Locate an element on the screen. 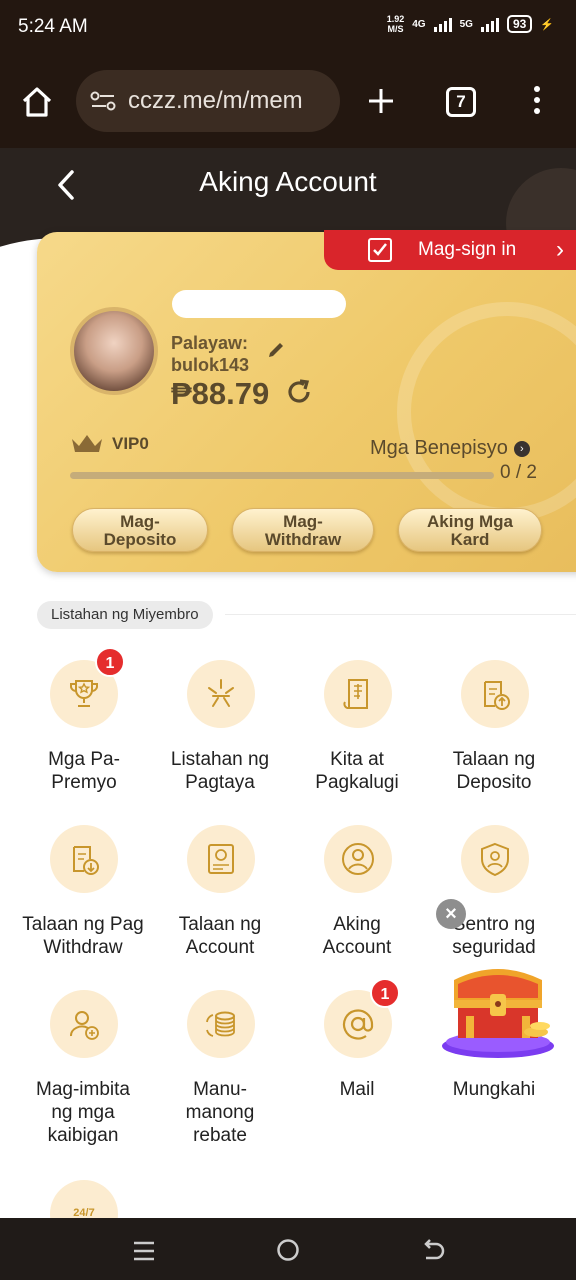  menu-item-bet-list: Listahan ng Pagtaya is located at coordinates (220, 771).